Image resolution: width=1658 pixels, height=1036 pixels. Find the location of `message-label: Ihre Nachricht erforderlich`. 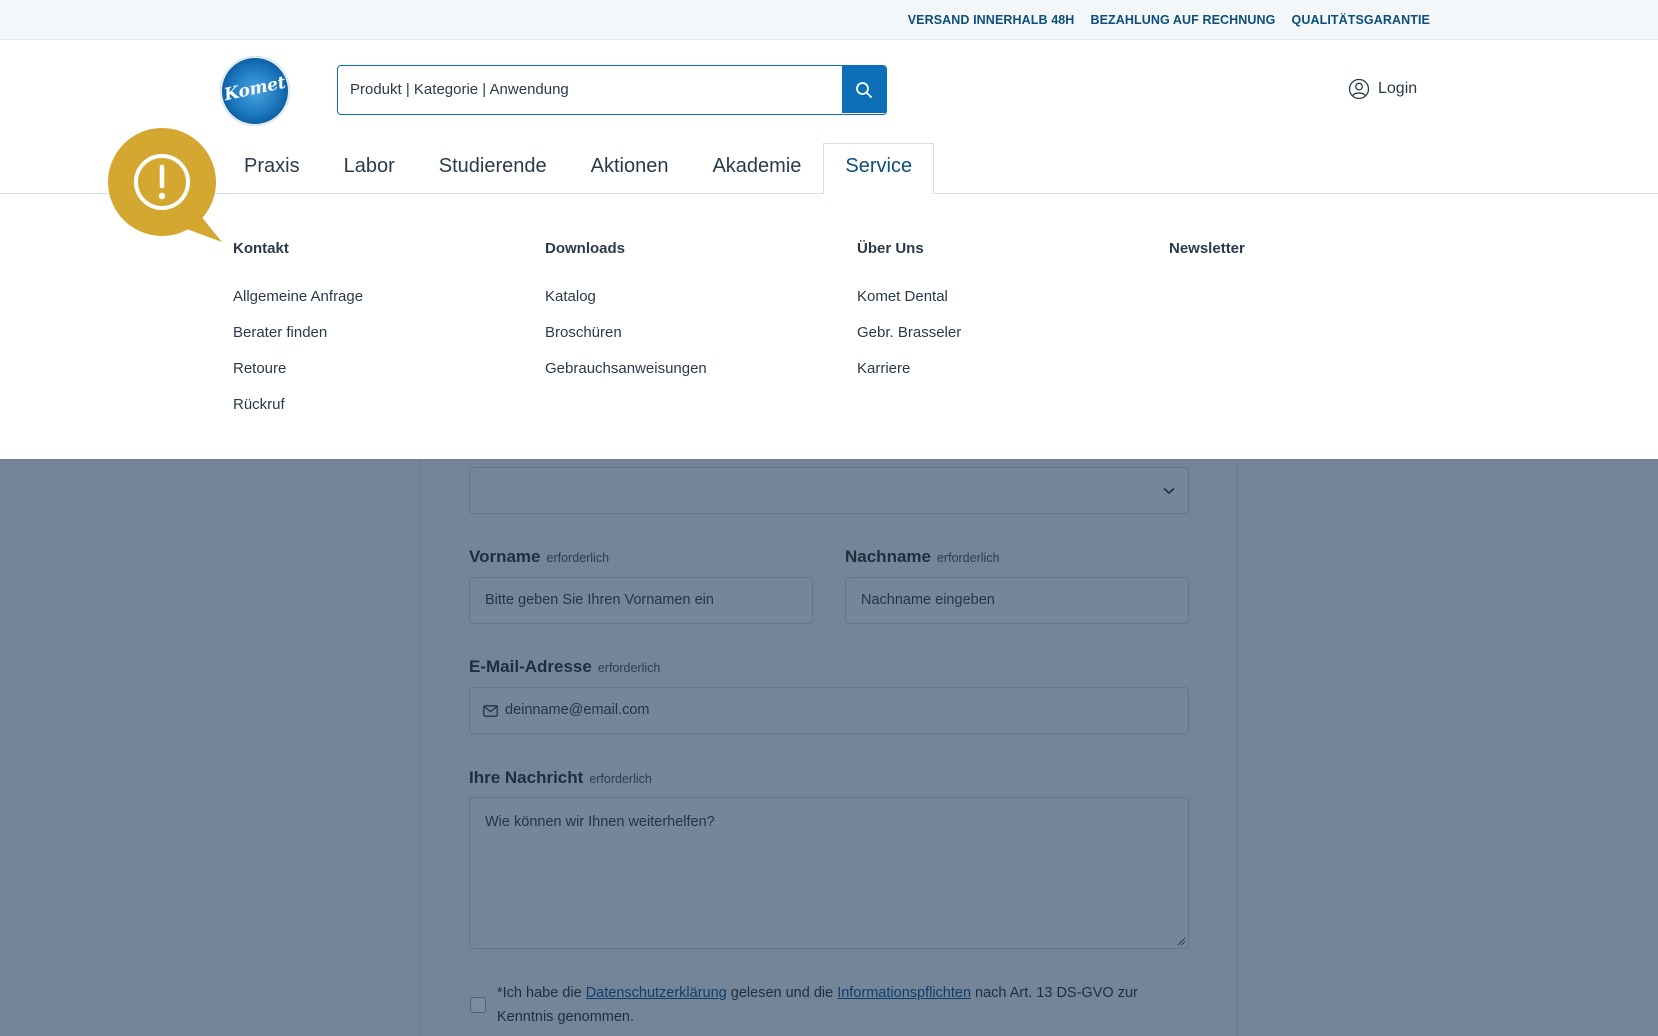

message-label: Ihre Nachricht erforderlich is located at coordinates (560, 778).